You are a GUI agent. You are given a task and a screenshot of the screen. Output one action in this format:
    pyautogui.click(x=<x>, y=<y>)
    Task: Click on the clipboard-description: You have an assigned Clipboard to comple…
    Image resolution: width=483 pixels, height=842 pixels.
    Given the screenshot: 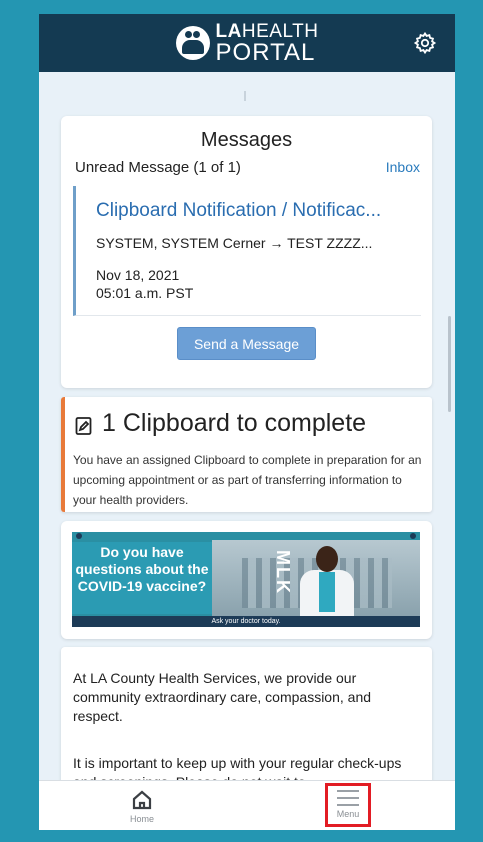 What is the action you would take?
    pyautogui.click(x=247, y=480)
    